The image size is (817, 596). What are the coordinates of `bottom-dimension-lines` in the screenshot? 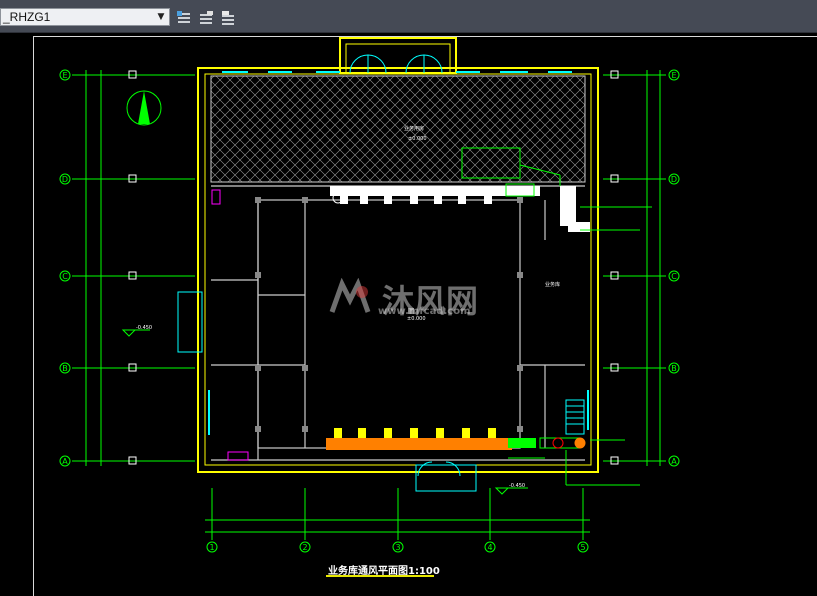 It's located at (397, 514).